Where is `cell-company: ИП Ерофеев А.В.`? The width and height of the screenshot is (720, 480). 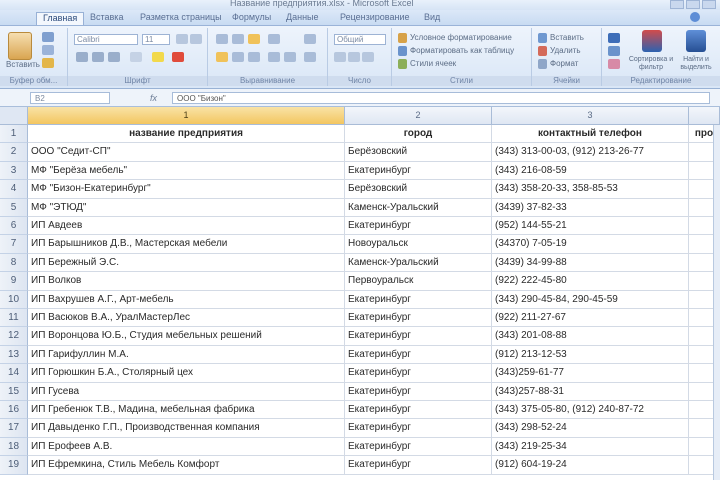 cell-company: ИП Ерофеев А.В. is located at coordinates (186, 447).